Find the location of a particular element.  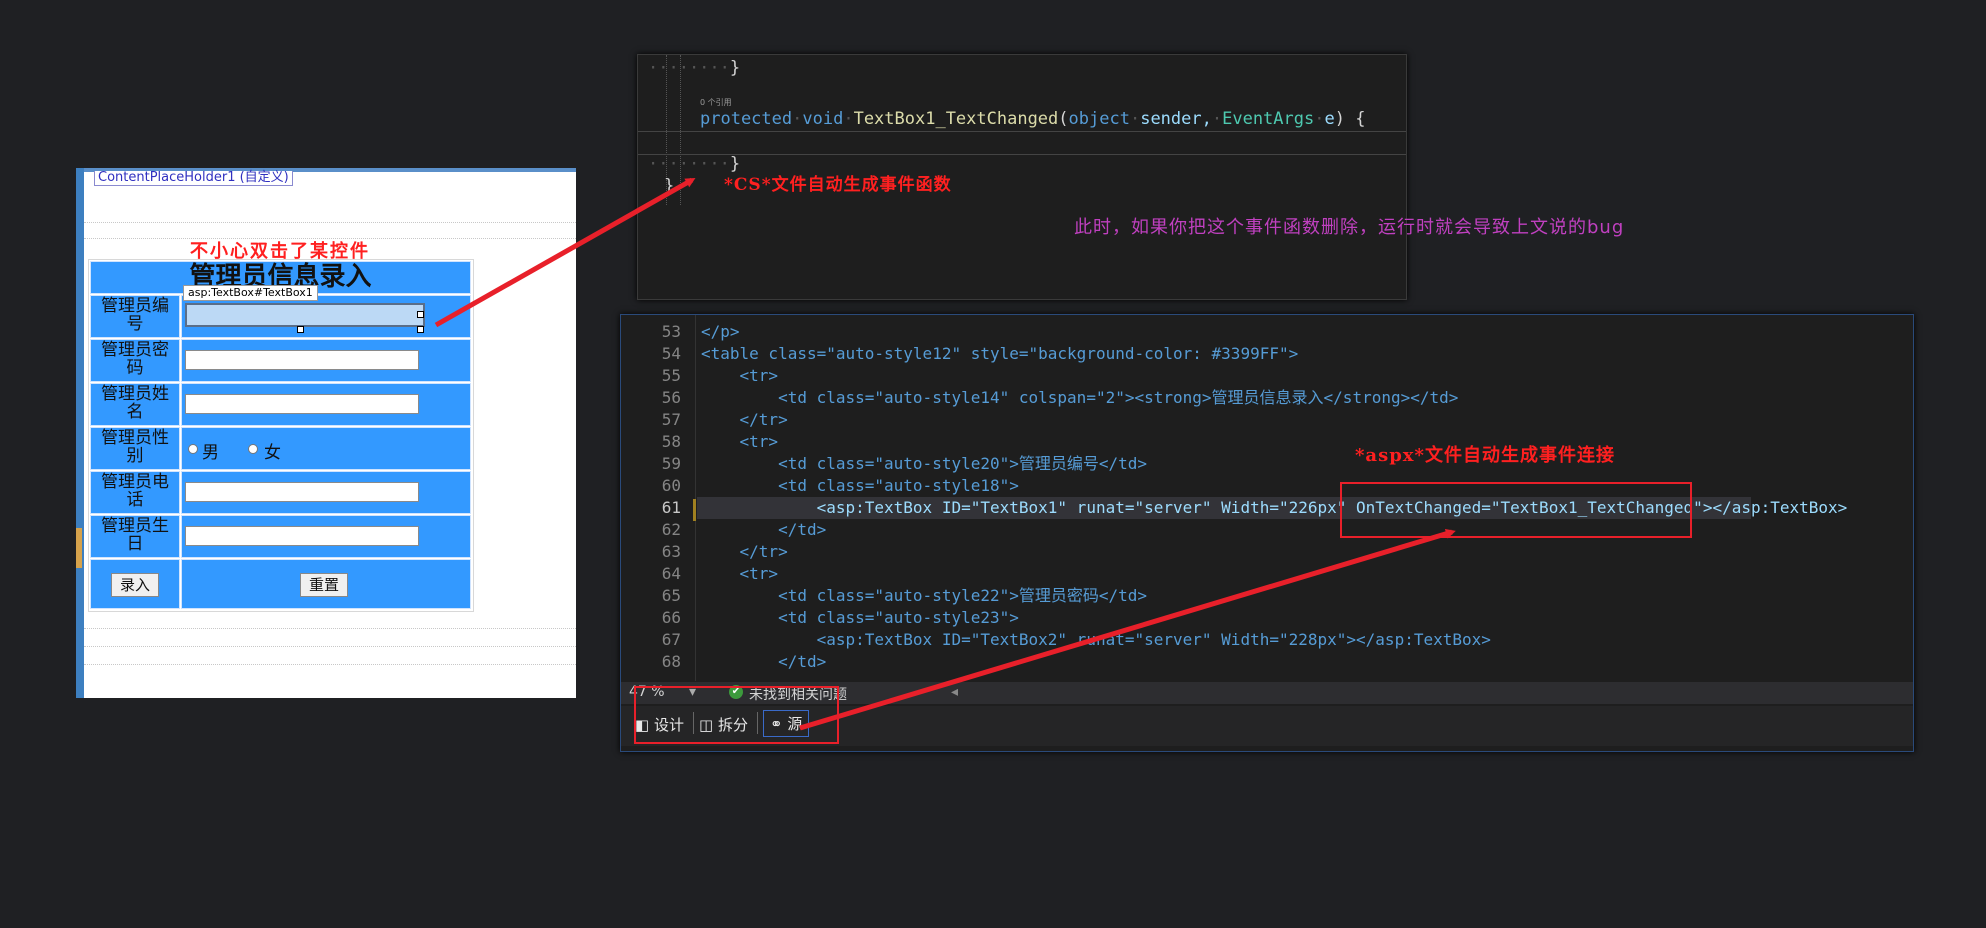

arrow-to-cs-function is located at coordinates (565, 252).